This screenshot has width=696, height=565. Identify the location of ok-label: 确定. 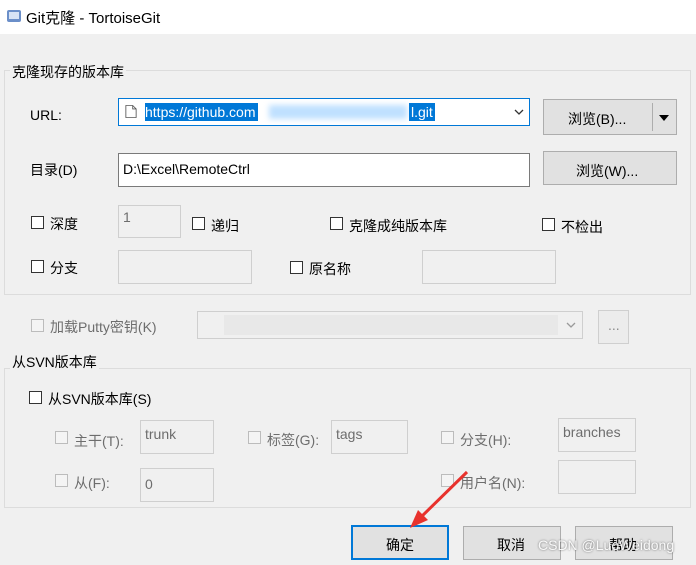
(400, 545).